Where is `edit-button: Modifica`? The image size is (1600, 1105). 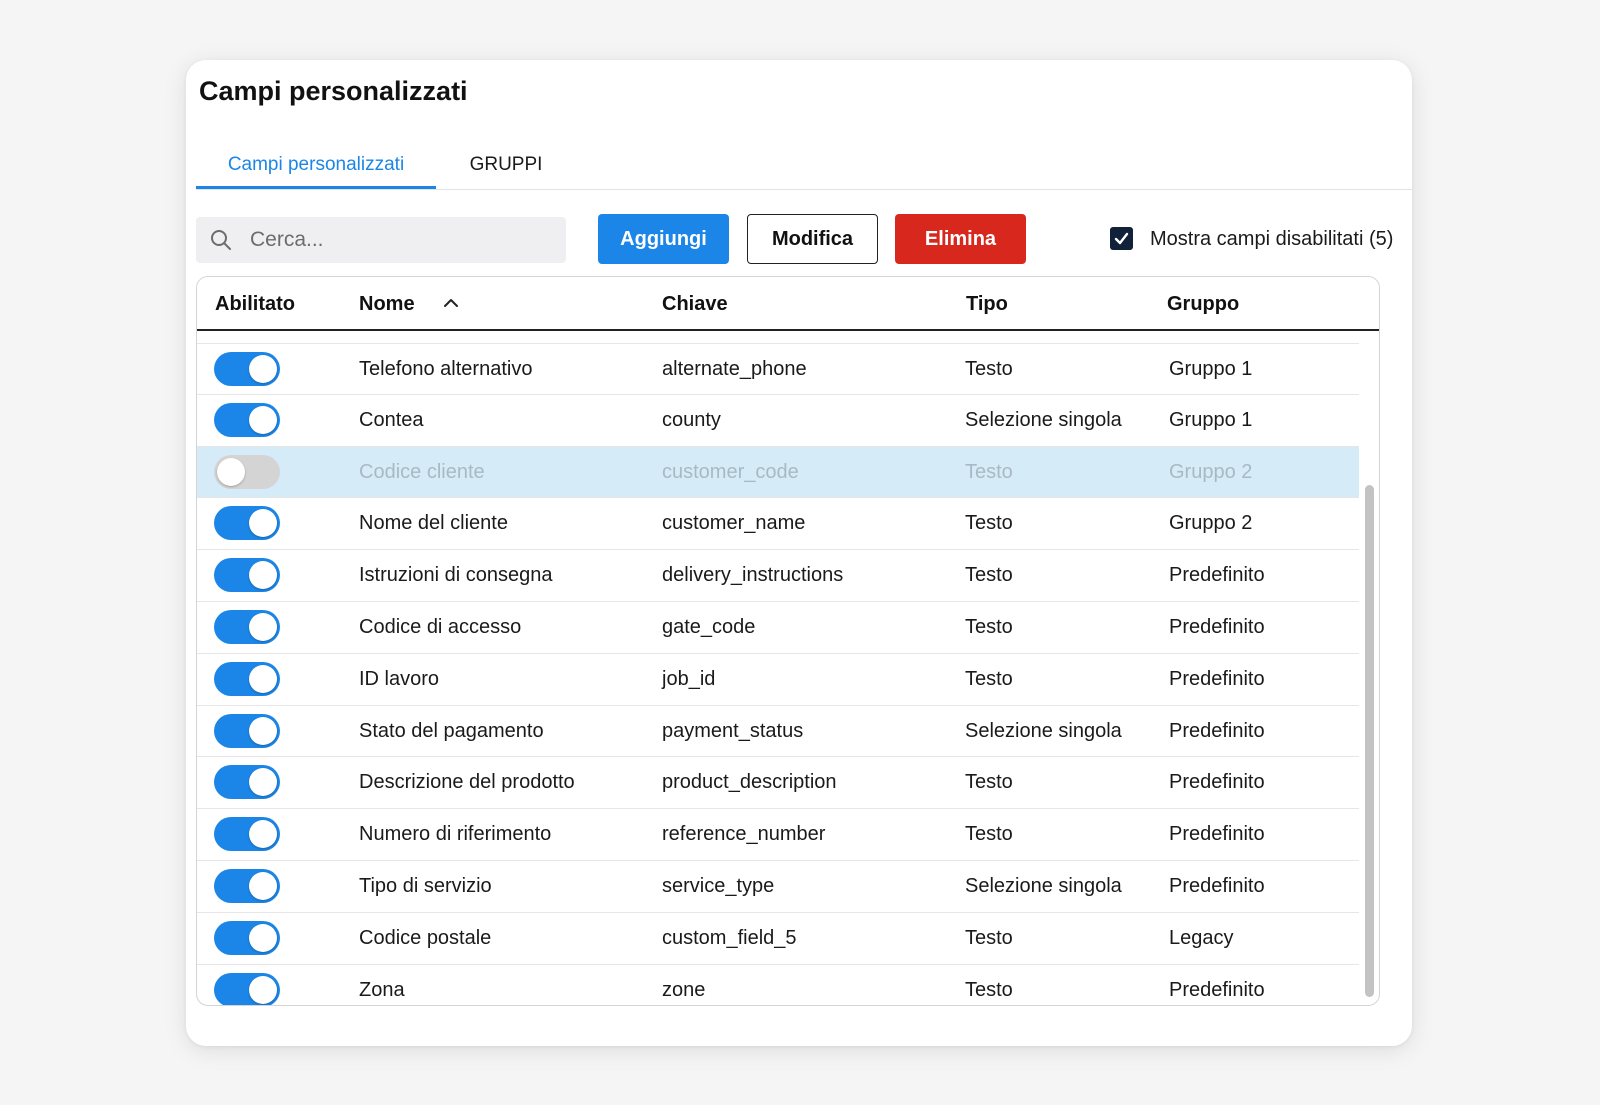 edit-button: Modifica is located at coordinates (812, 239).